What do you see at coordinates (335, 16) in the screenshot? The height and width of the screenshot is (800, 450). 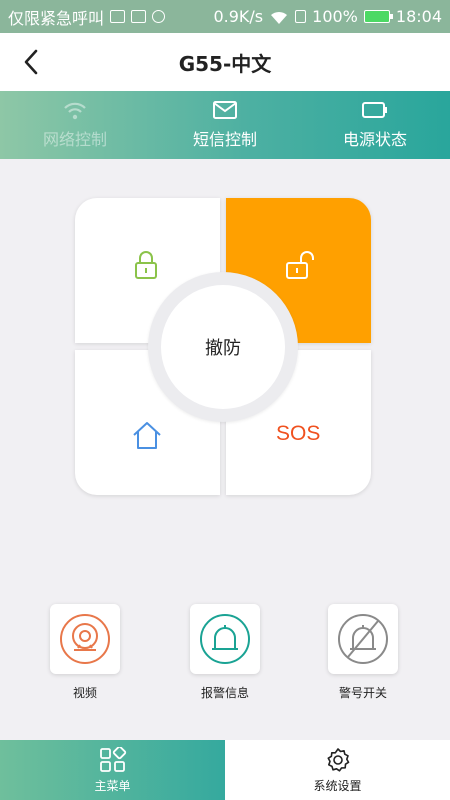 I see `battery-percent: 100%` at bounding box center [335, 16].